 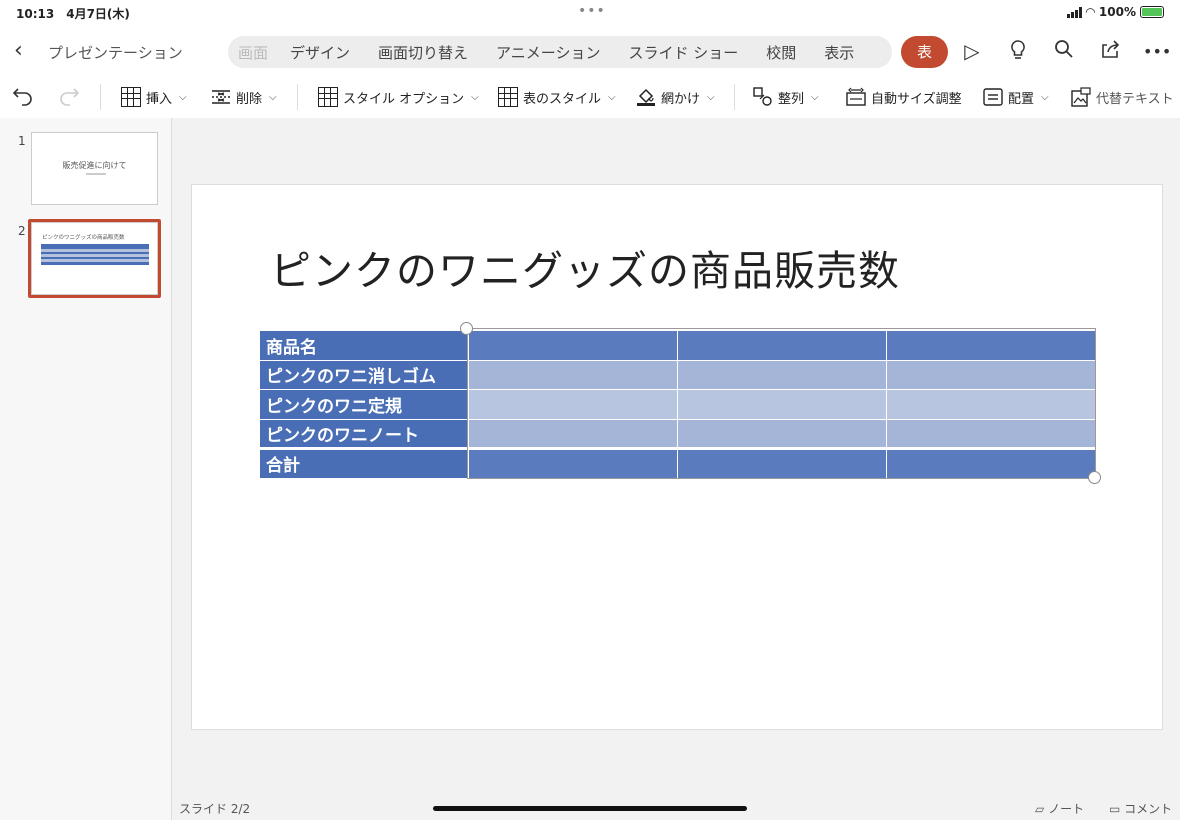 What do you see at coordinates (548, 52) in the screenshot?
I see `tab-animations: アニメーション` at bounding box center [548, 52].